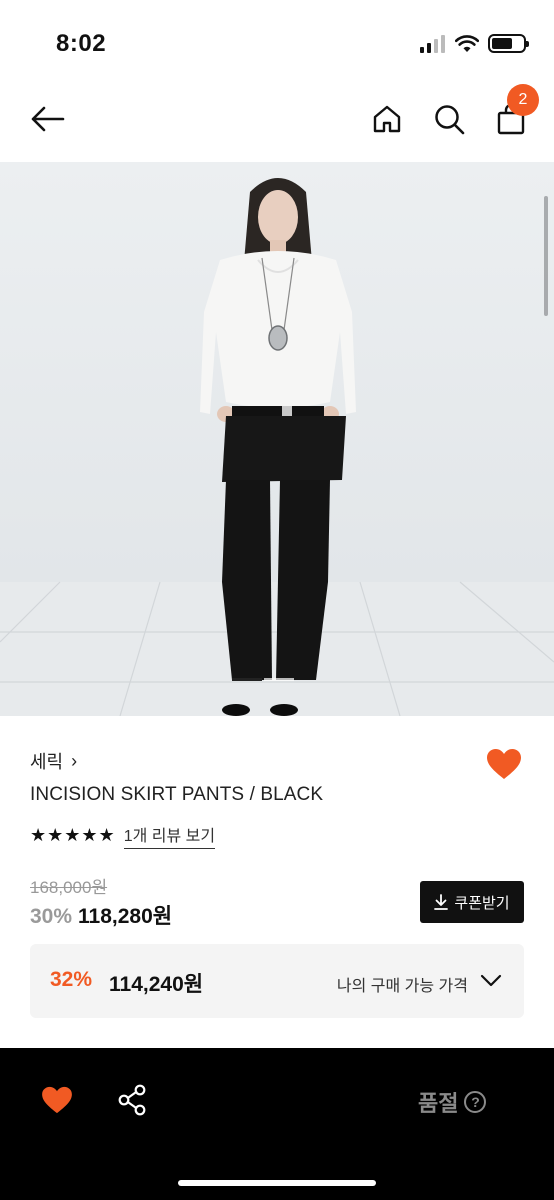  I want to click on my-price: 114,240원, so click(156, 984).